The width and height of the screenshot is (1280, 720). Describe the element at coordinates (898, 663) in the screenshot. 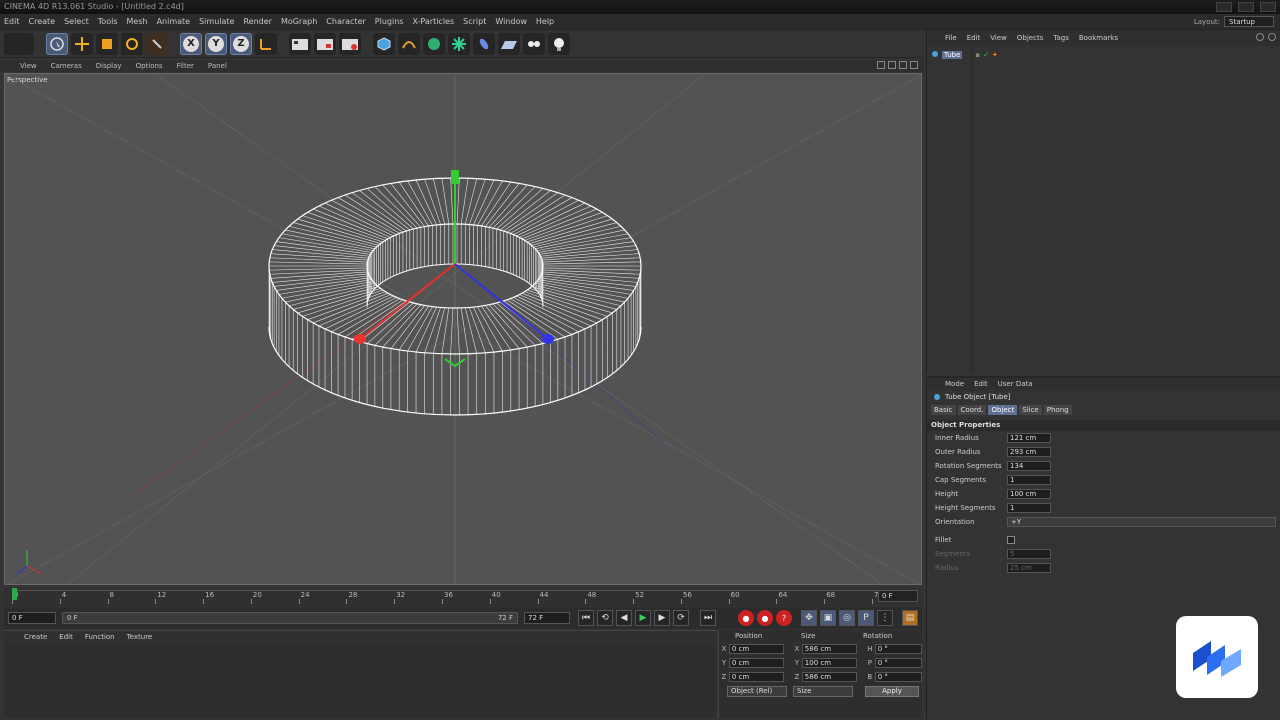

I see `rotation-p-field: 0 °` at that location.